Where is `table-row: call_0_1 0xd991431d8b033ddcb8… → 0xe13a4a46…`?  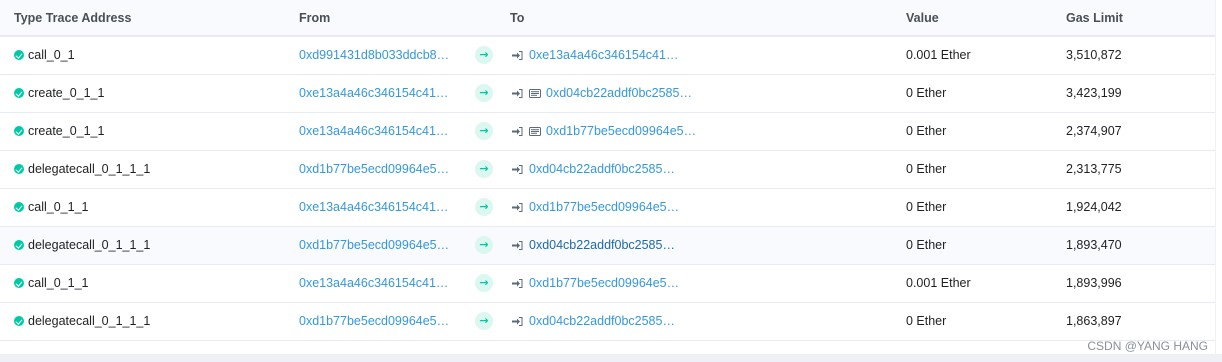 table-row: call_0_1 0xd991431d8b033ddcb8… → 0xe13a4a46… is located at coordinates (607, 55).